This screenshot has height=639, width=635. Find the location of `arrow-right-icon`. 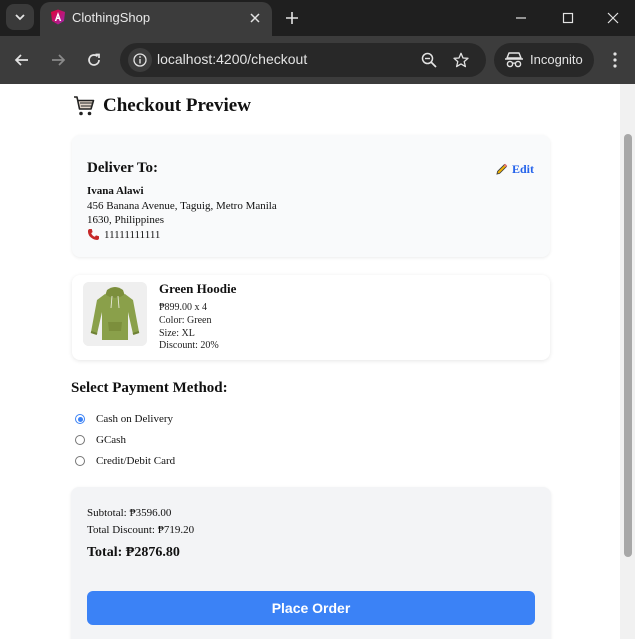

arrow-right-icon is located at coordinates (59, 60).